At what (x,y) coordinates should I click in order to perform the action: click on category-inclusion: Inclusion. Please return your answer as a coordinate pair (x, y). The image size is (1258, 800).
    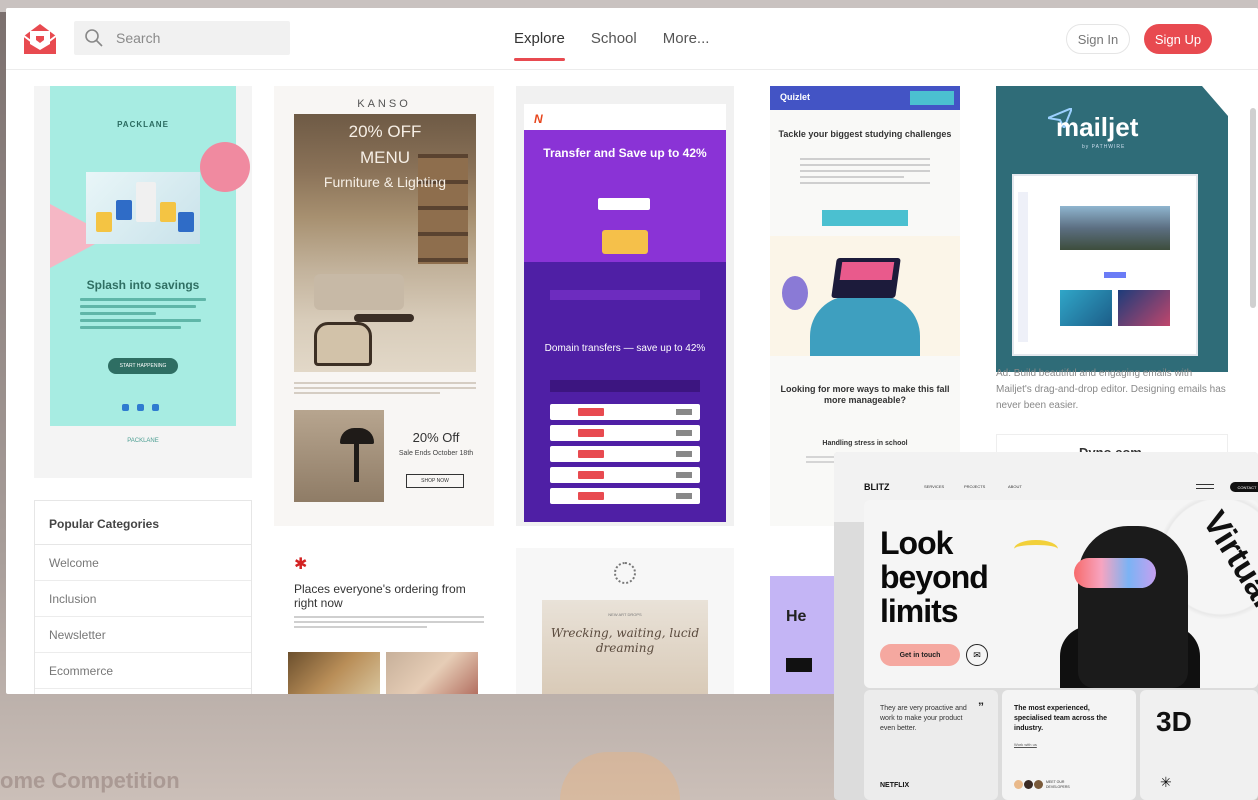
    Looking at the image, I should click on (143, 599).